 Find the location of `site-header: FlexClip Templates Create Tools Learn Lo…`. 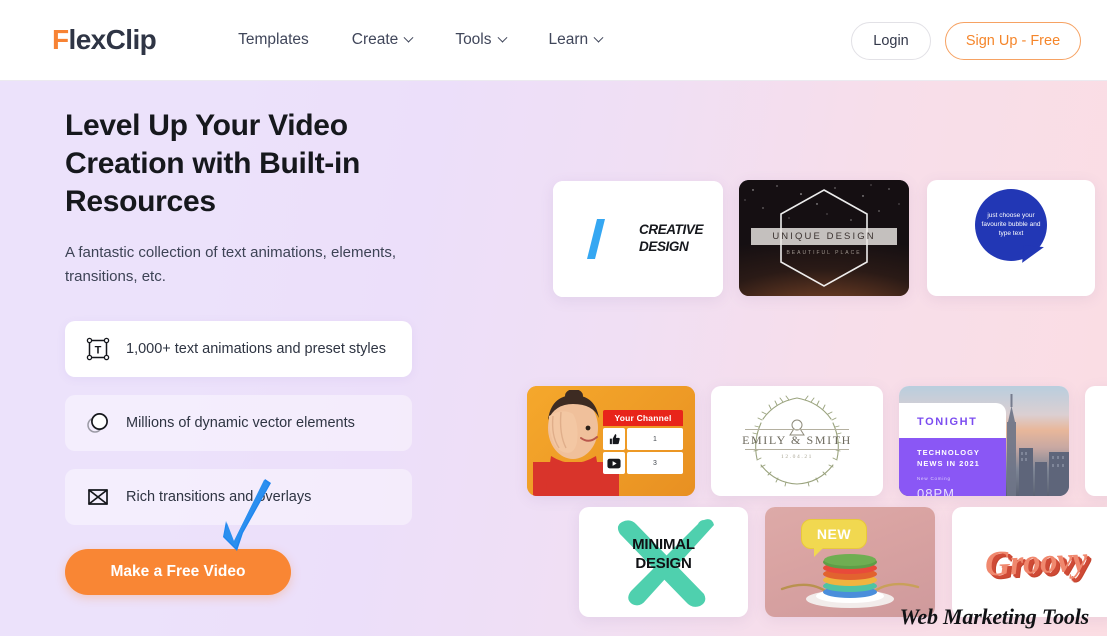

site-header: FlexClip Templates Create Tools Learn Lo… is located at coordinates (553, 40).